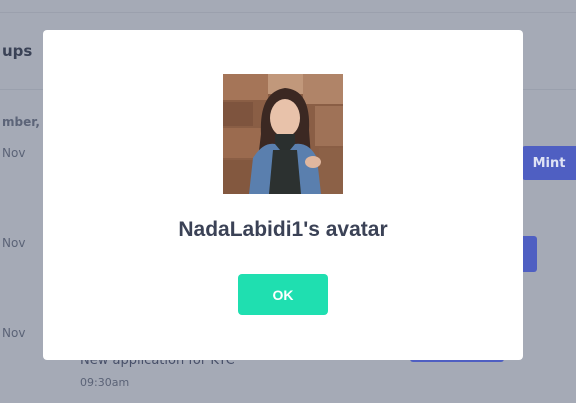 The height and width of the screenshot is (403, 576). I want to click on section-heading: ups, so click(17, 51).